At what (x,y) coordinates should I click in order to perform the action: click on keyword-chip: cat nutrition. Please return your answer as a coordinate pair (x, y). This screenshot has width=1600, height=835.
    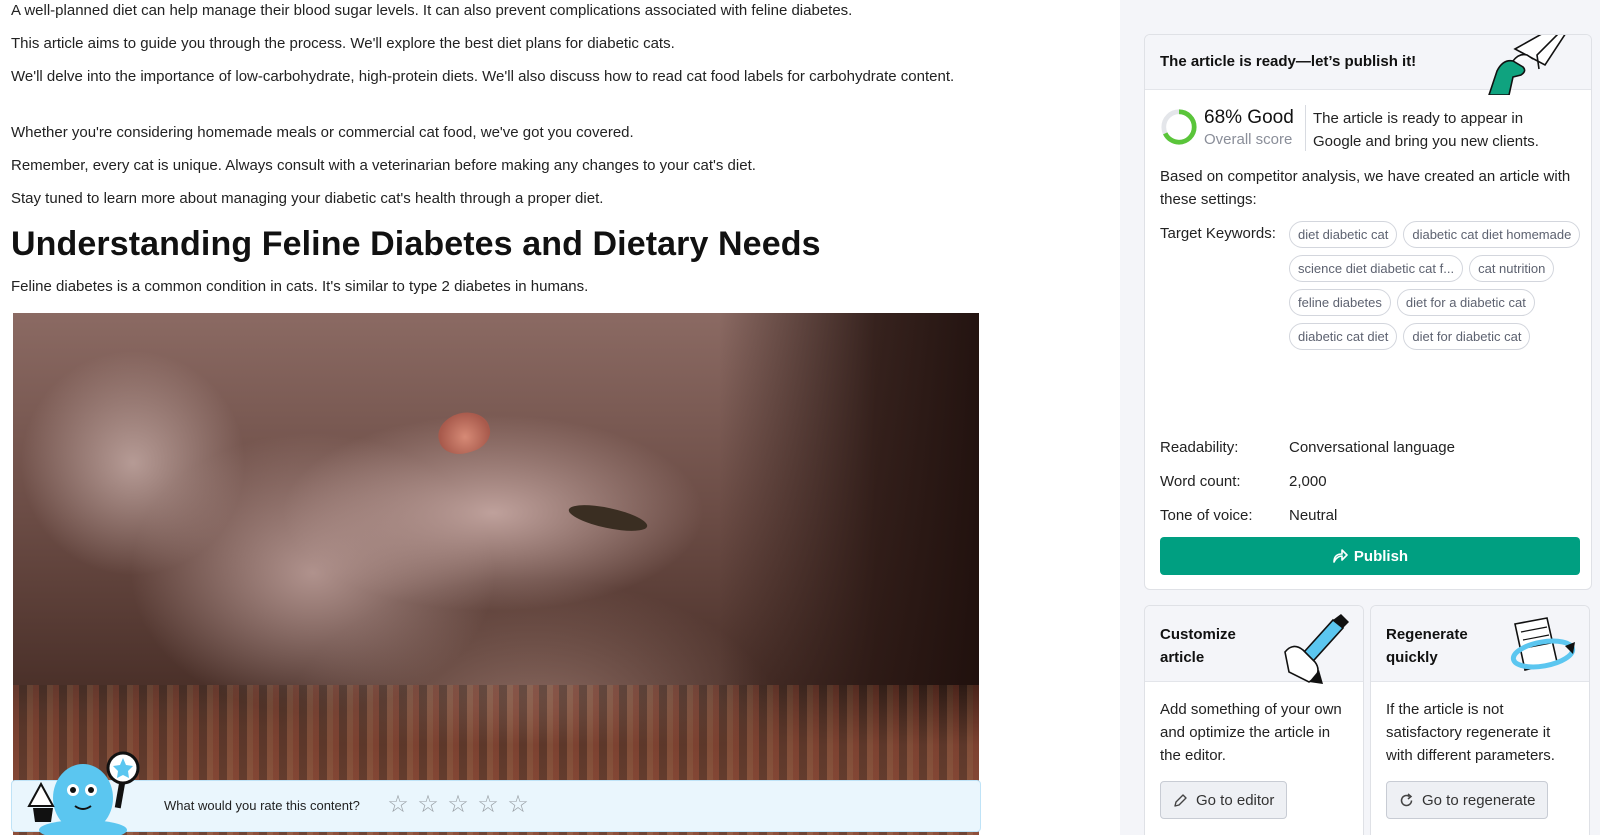
    Looking at the image, I should click on (1512, 268).